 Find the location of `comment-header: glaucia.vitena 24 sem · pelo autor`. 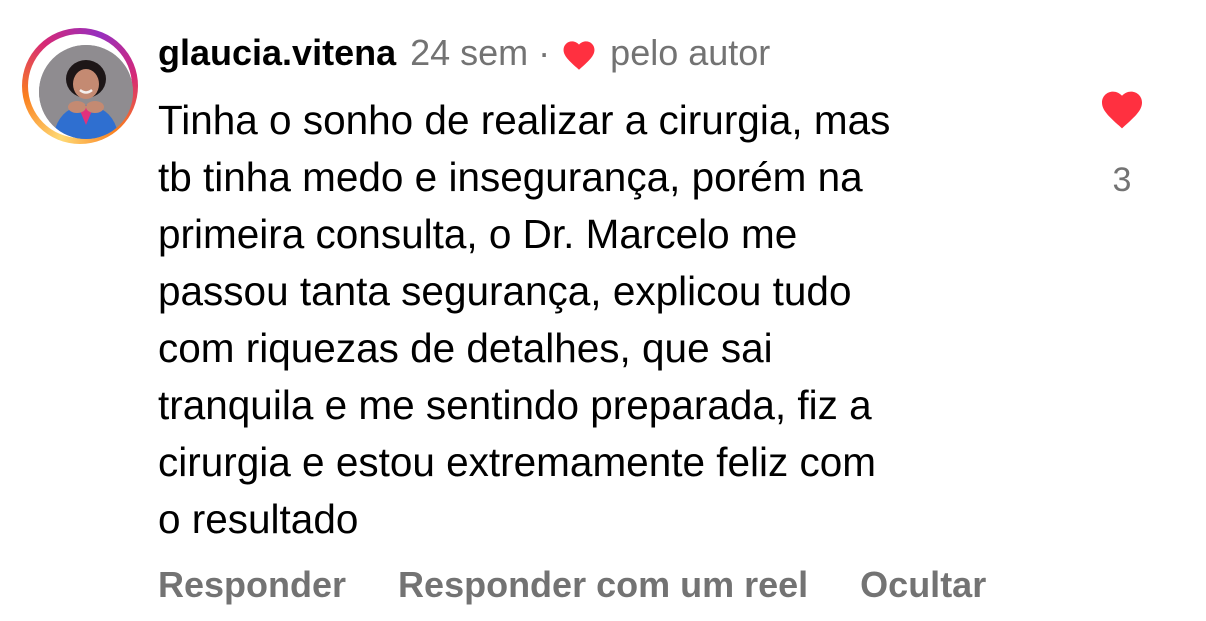

comment-header: glaucia.vitena 24 sem · pelo autor is located at coordinates (464, 53).